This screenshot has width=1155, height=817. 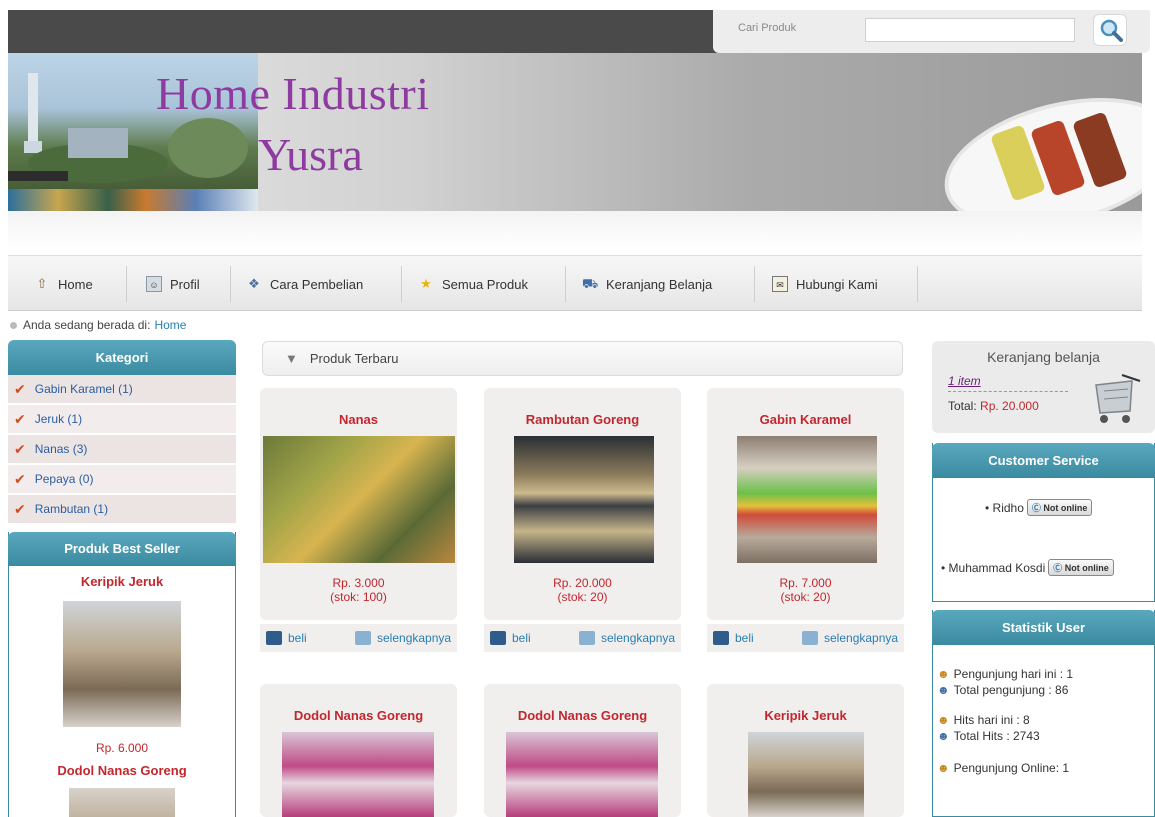 I want to click on price-text: Rp. 20.000, so click(x=582, y=583).